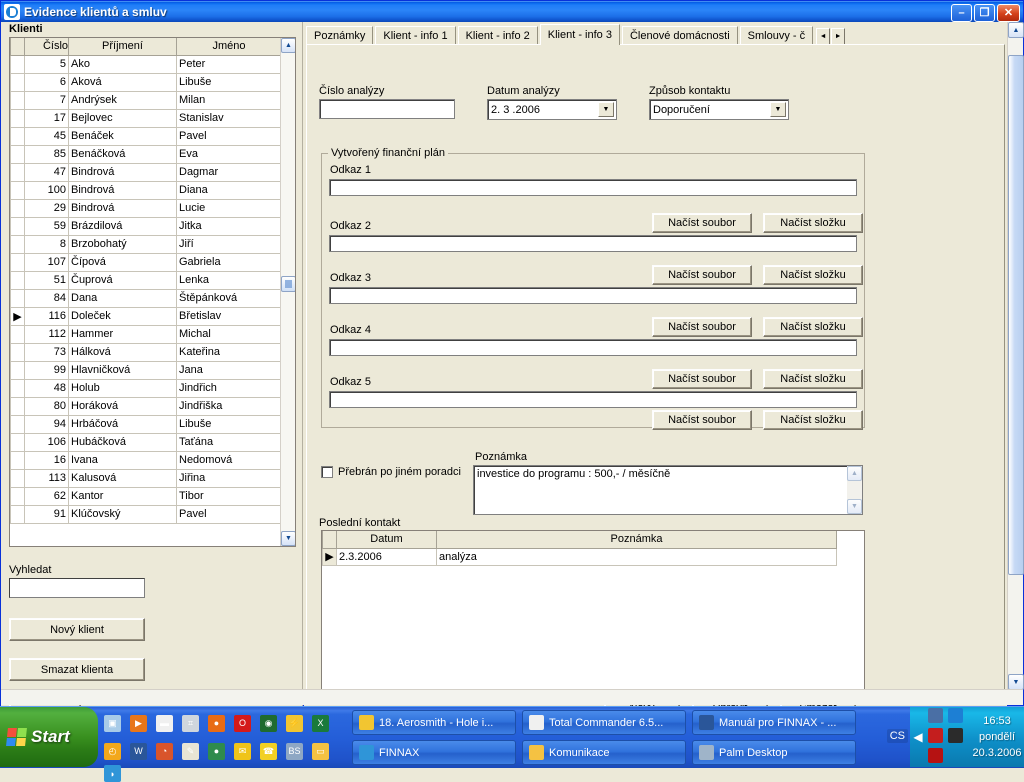 The image size is (1024, 782). I want to click on datum-analyzy-combo: 2. 3 .2006 ▼, so click(552, 109).